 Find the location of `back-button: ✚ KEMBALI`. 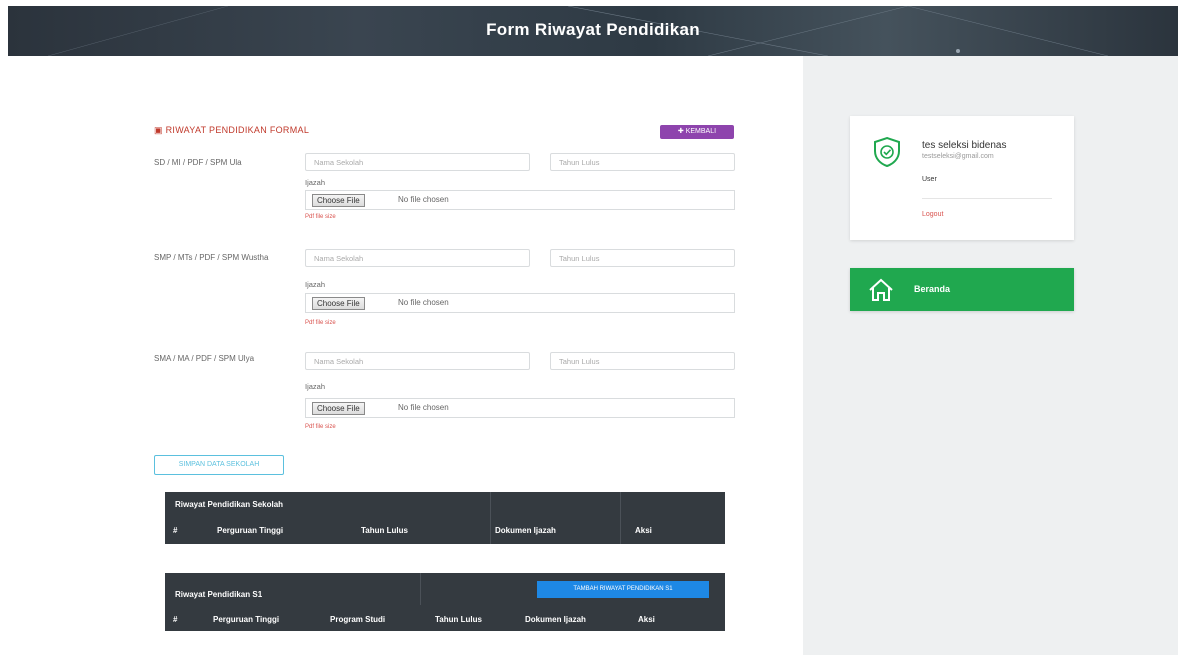

back-button: ✚ KEMBALI is located at coordinates (697, 132).